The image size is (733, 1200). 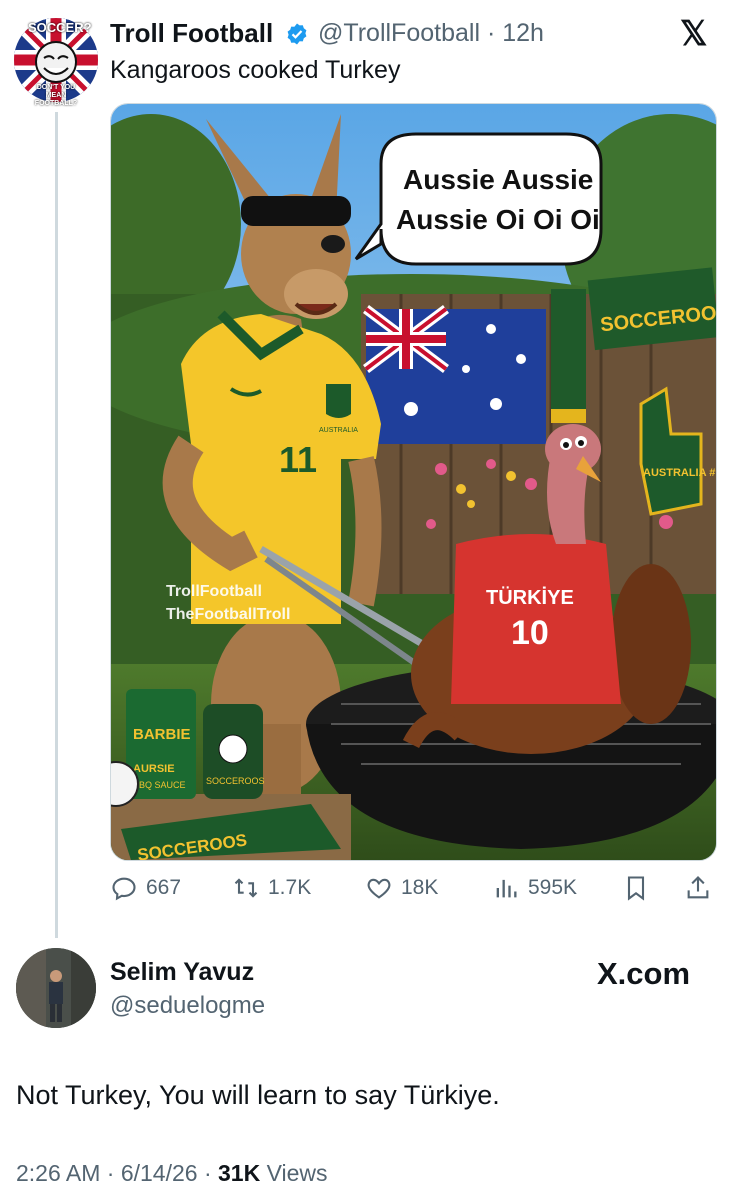 I want to click on avatar-bottom-text: DON'T YOU MEAN FOOTBALL?, so click(x=56, y=95).